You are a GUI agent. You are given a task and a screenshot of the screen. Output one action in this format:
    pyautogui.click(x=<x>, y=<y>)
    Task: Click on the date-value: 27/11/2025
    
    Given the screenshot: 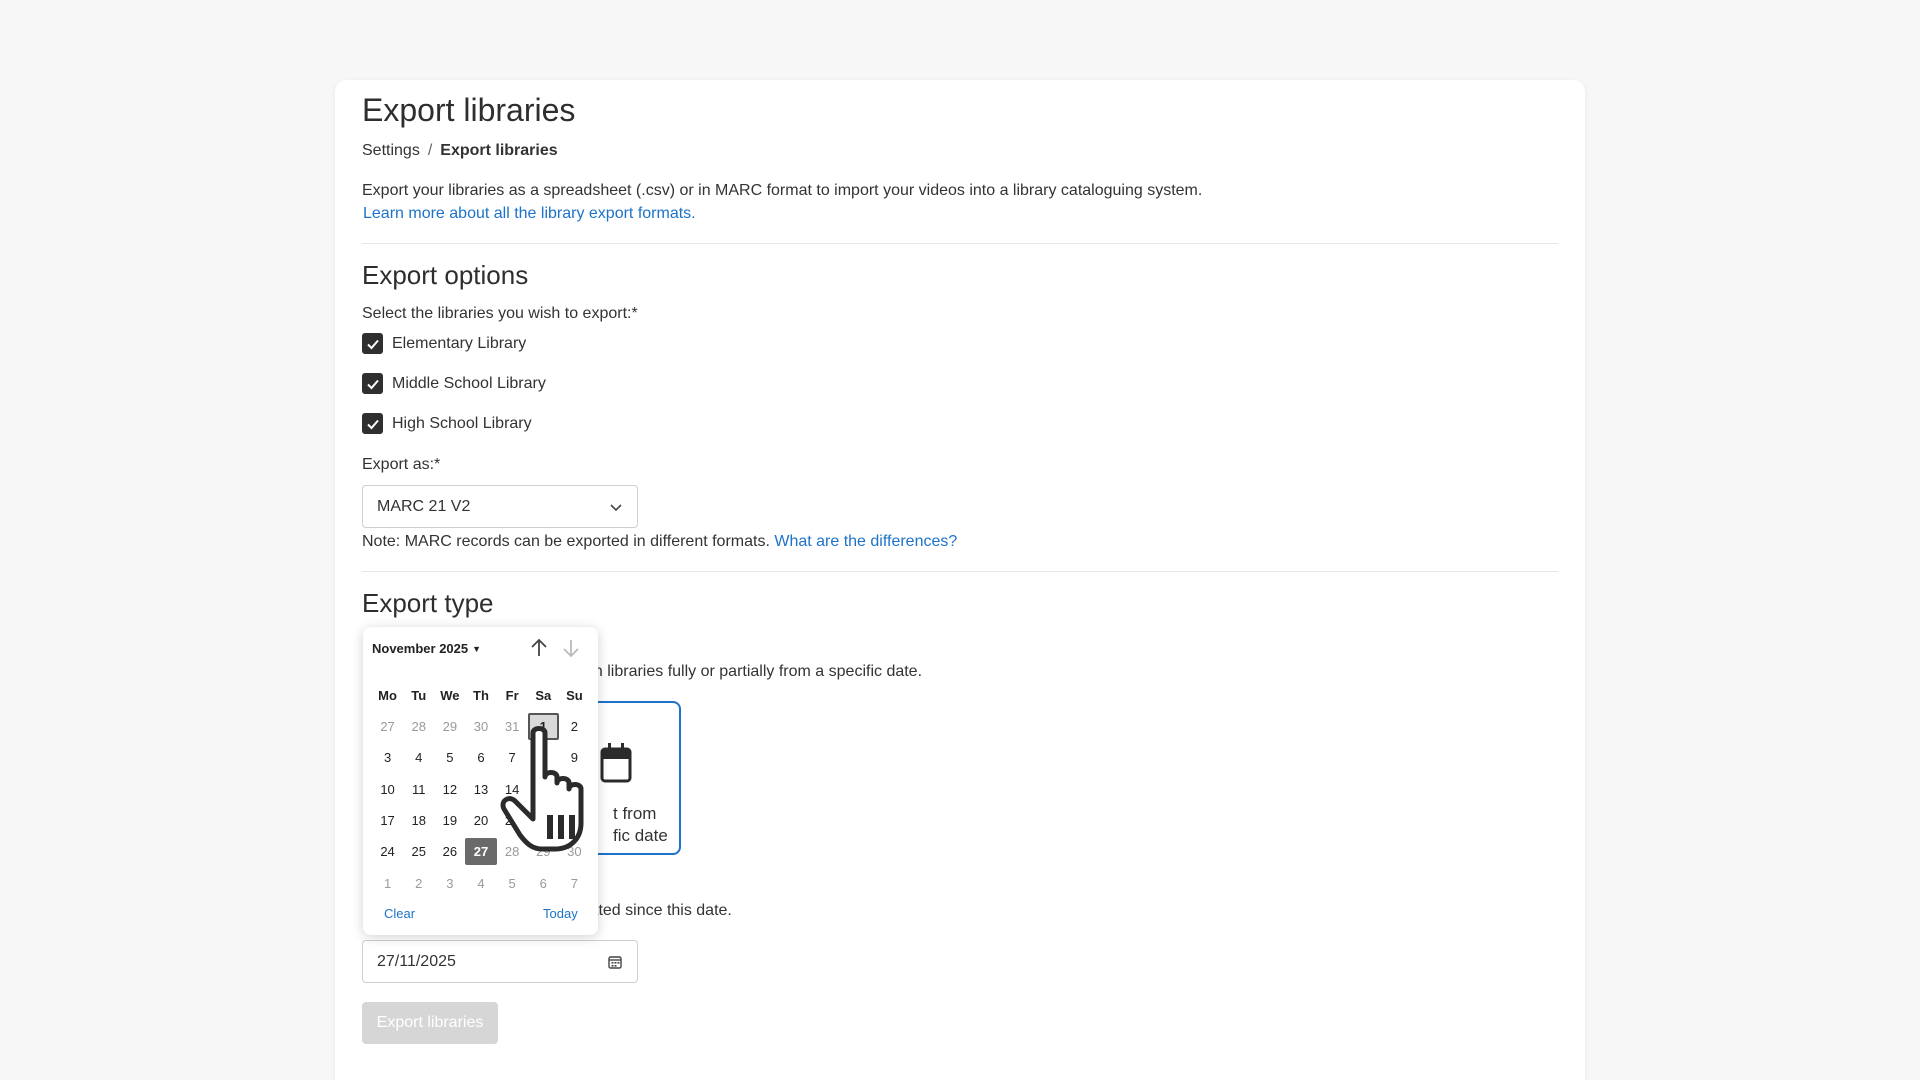 What is the action you would take?
    pyautogui.click(x=416, y=961)
    